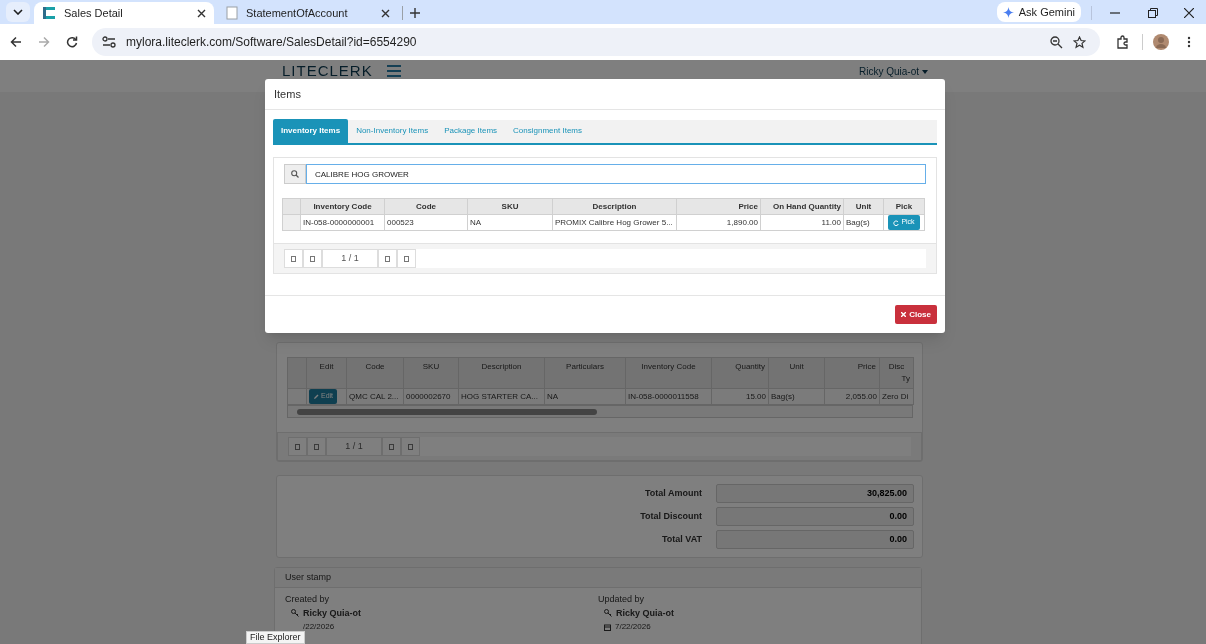  I want to click on table-cell: 2,055.00, so click(861, 396).